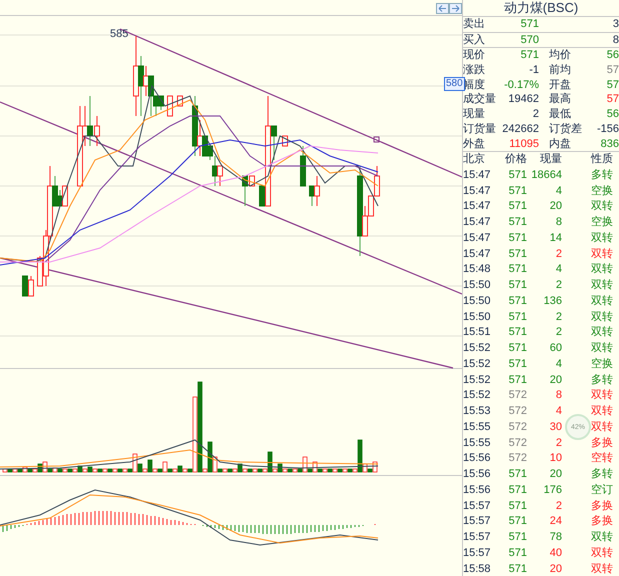  Describe the element at coordinates (609, 144) in the screenshot. I see `quote-value: 836` at that location.